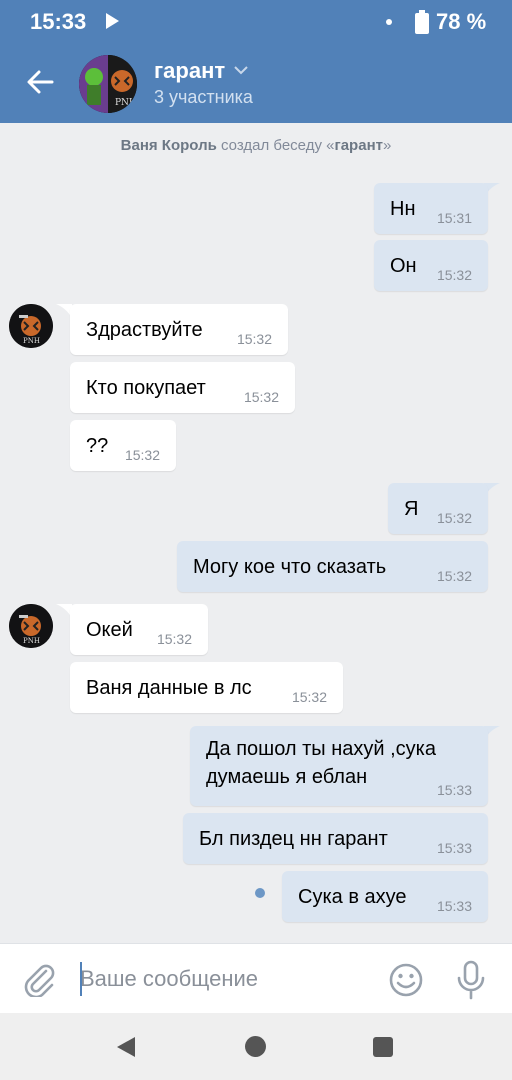 Image resolution: width=512 pixels, height=1080 pixels. What do you see at coordinates (40, 82) in the screenshot?
I see `back-arrow-icon` at bounding box center [40, 82].